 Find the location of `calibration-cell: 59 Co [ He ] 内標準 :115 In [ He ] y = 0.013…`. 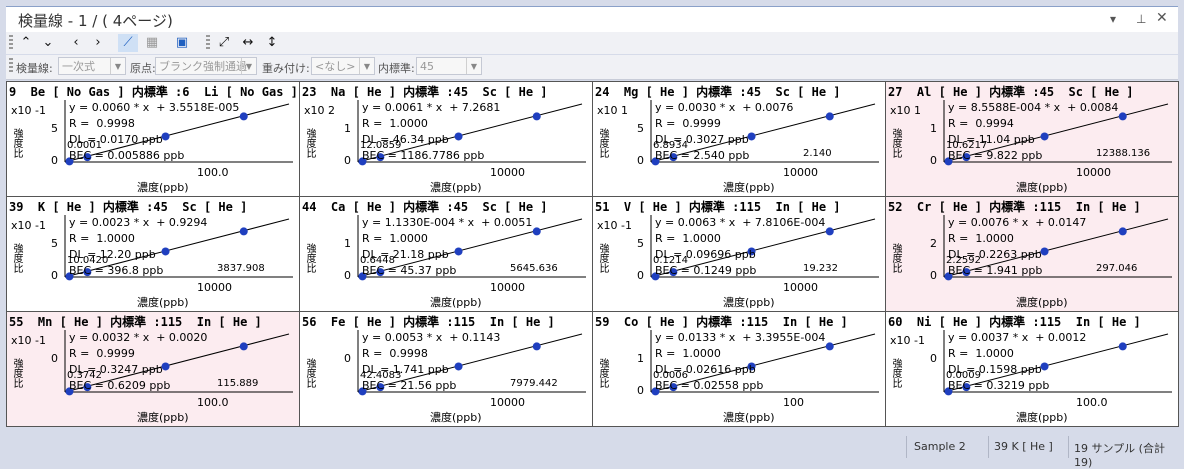

calibration-cell: 59 Co [ He ] 内標準 :115 In [ He ] y = 0.013… is located at coordinates (739, 369).